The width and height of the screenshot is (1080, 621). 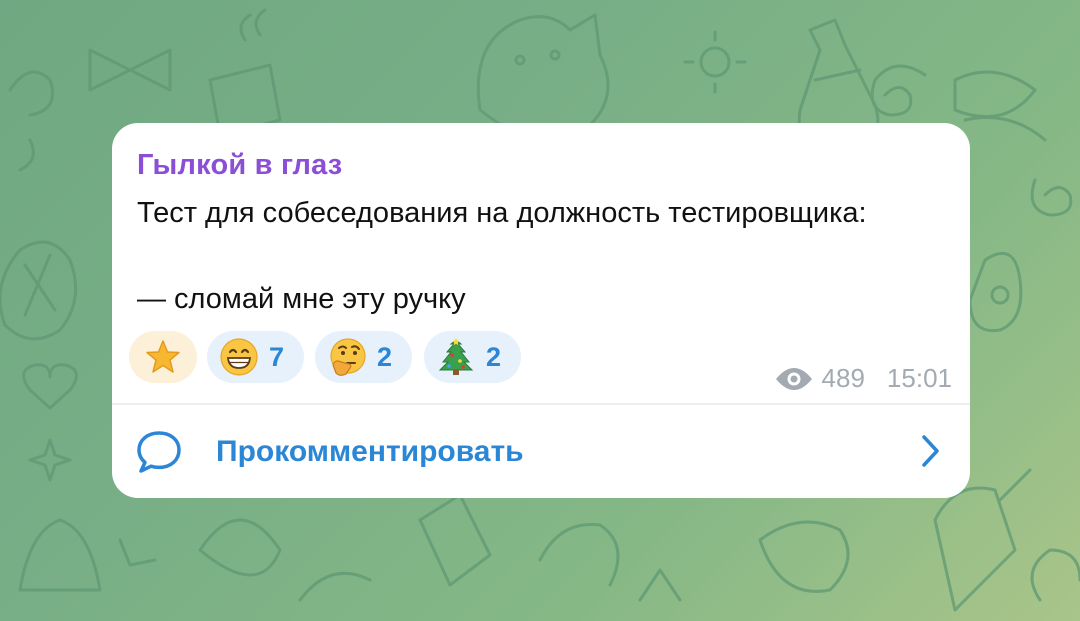 I want to click on star-emoji-icon, so click(x=163, y=356).